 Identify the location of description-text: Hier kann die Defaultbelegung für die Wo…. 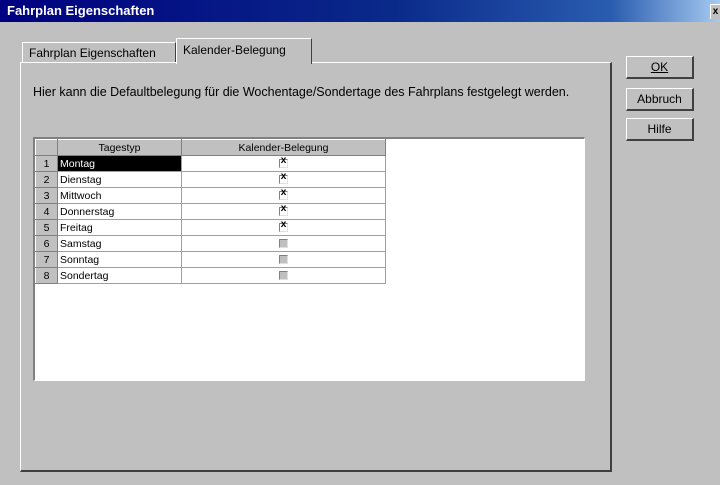
(301, 92).